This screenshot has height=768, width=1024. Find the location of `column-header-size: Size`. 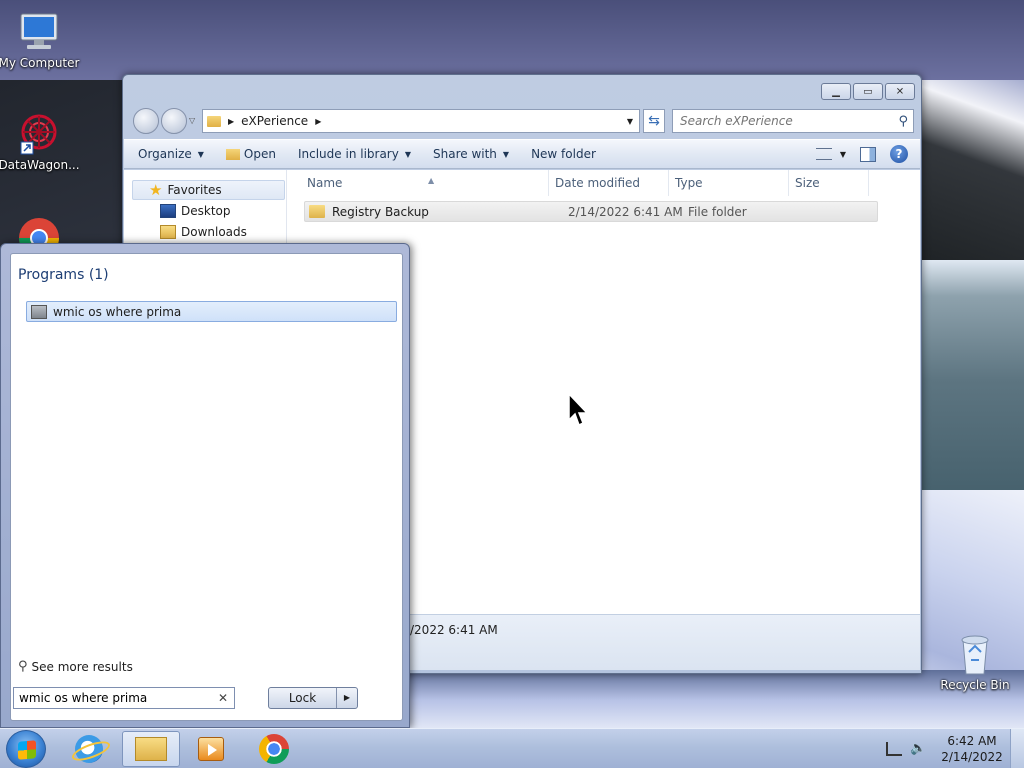

column-header-size: Size is located at coordinates (829, 183).